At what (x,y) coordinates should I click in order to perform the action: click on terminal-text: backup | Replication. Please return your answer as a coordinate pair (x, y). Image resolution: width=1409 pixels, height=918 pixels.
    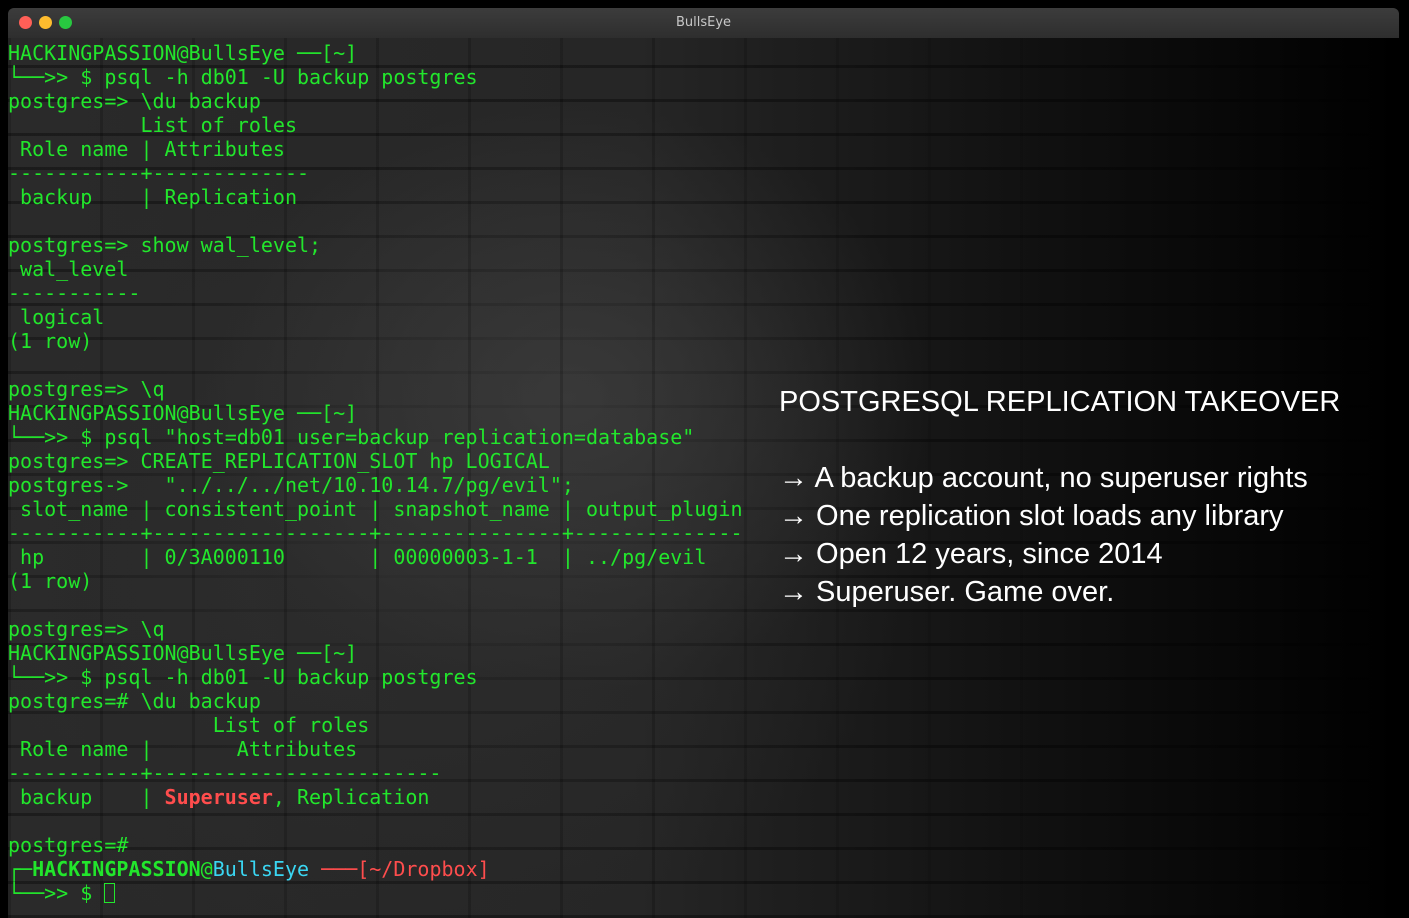
    Looking at the image, I should click on (152, 197).